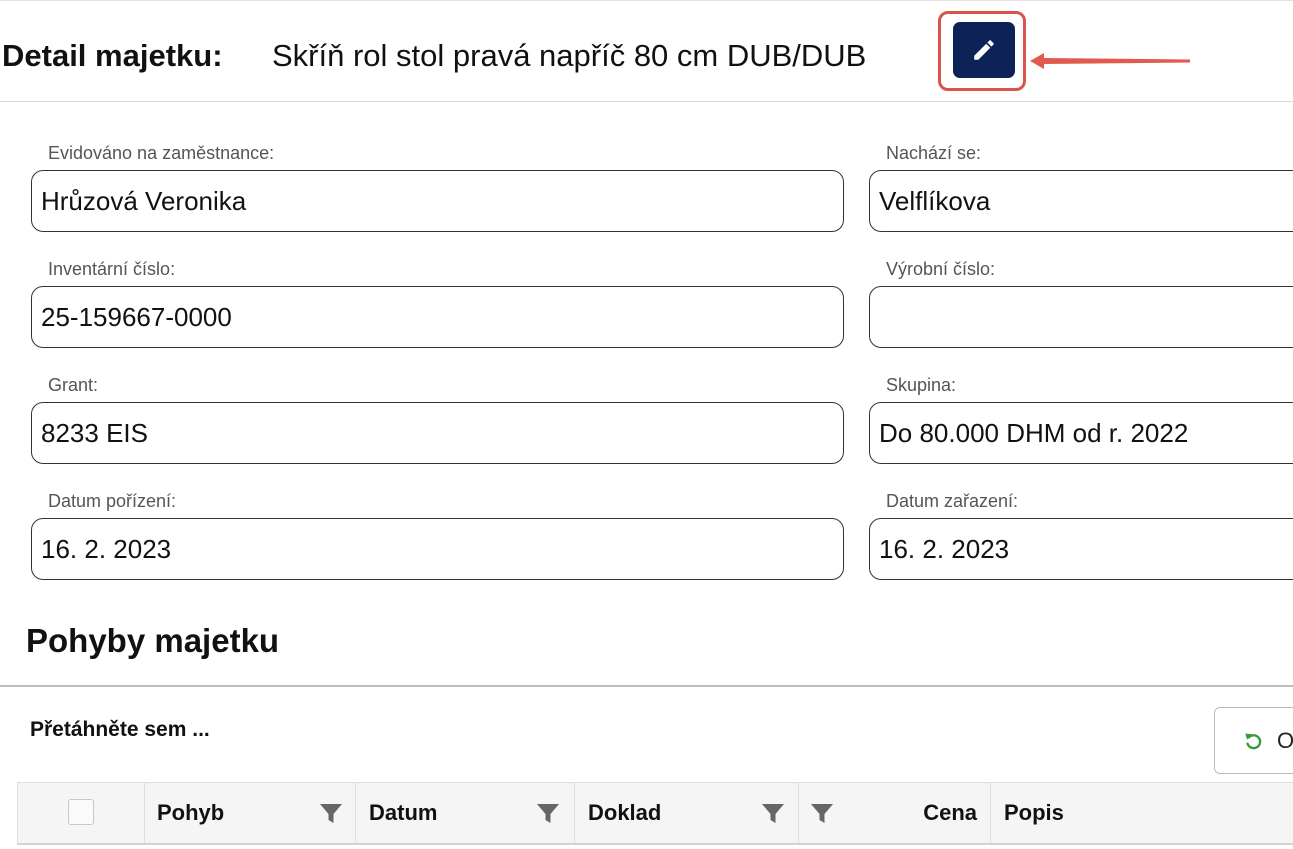  Describe the element at coordinates (465, 813) in the screenshot. I see `column-header-datum: Datum` at that location.